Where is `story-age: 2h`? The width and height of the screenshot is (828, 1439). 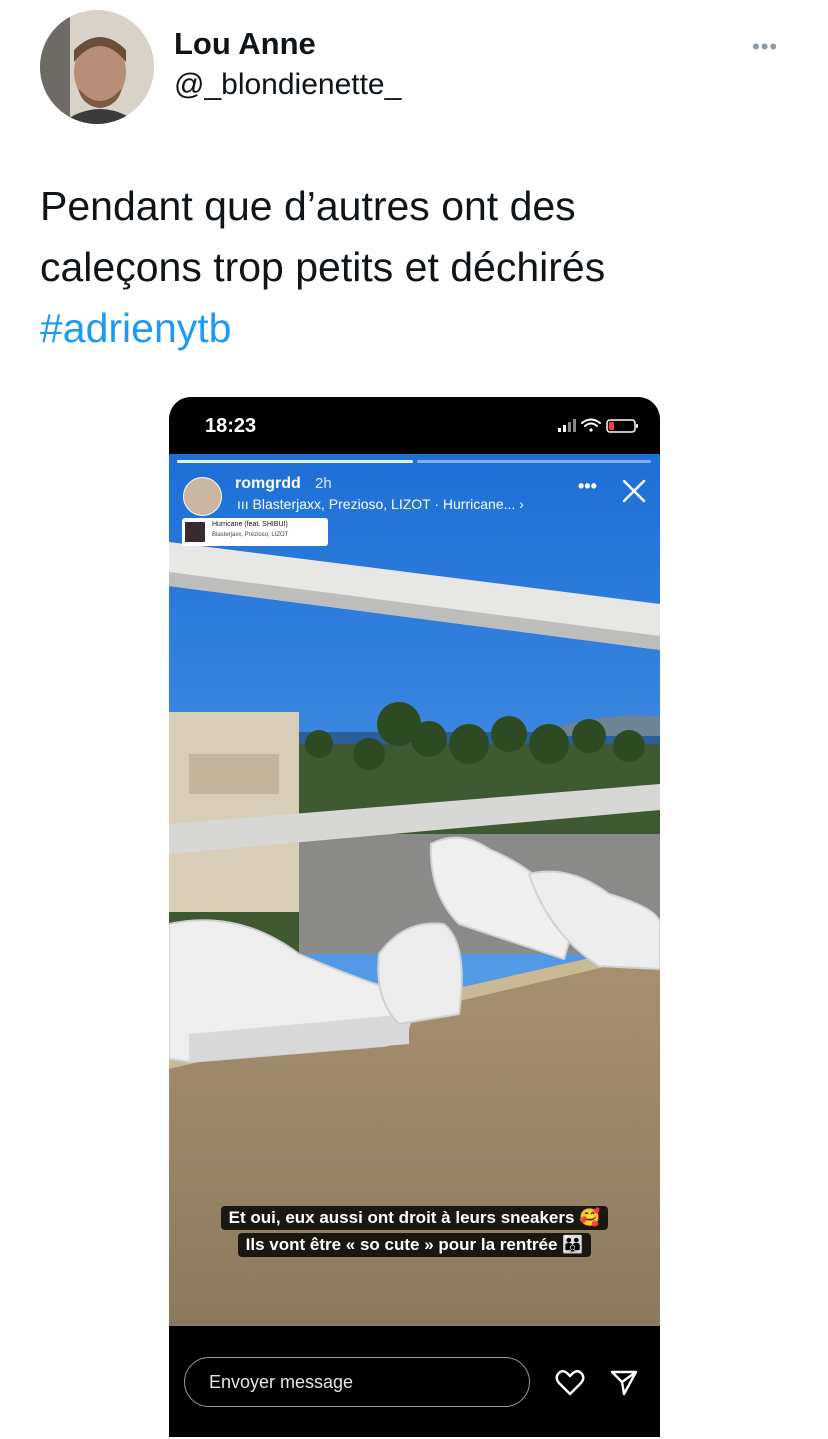
story-age: 2h is located at coordinates (323, 483).